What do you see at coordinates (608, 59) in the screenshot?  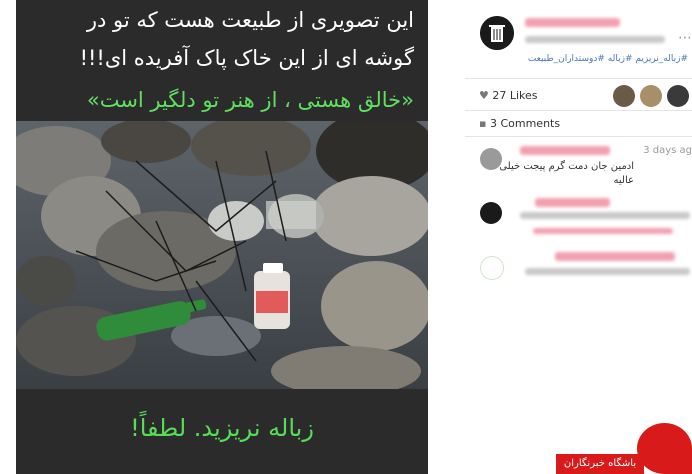 I see `post-hashtags: #زباله_نریزیم #زباله #دوستداران_طبیعت` at bounding box center [608, 59].